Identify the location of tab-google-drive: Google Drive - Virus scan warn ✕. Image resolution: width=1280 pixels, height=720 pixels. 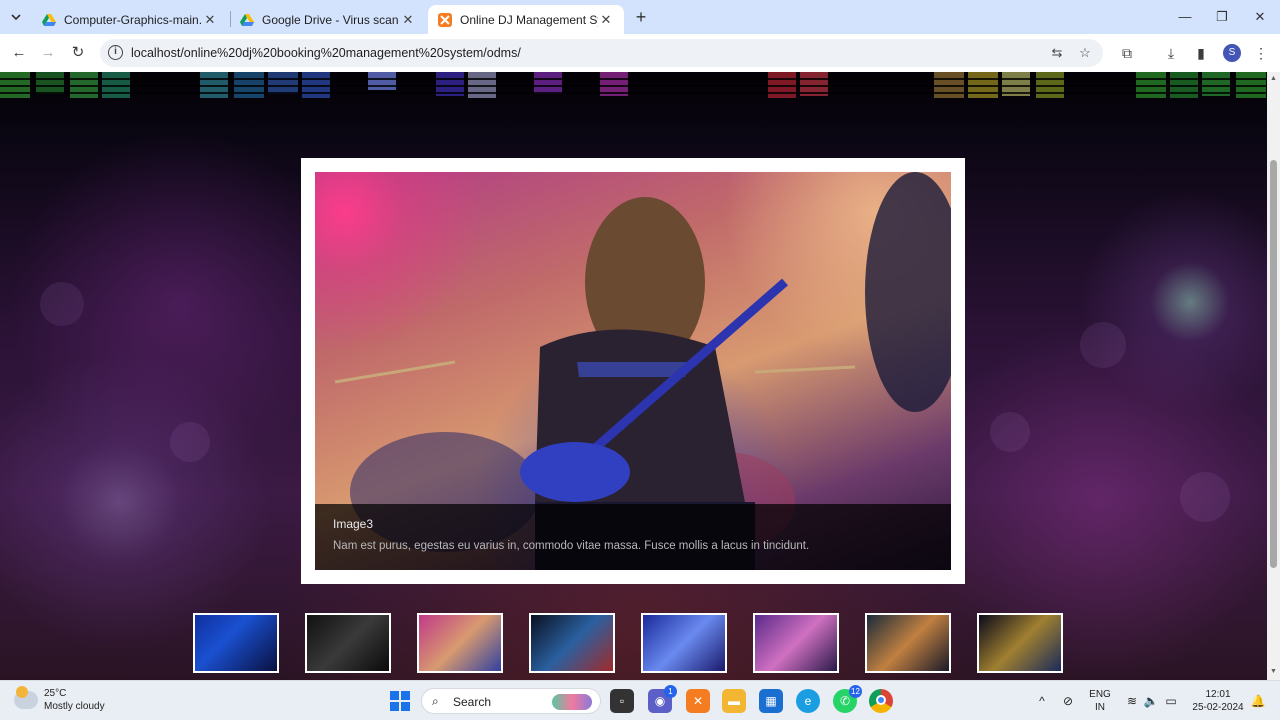
(328, 19).